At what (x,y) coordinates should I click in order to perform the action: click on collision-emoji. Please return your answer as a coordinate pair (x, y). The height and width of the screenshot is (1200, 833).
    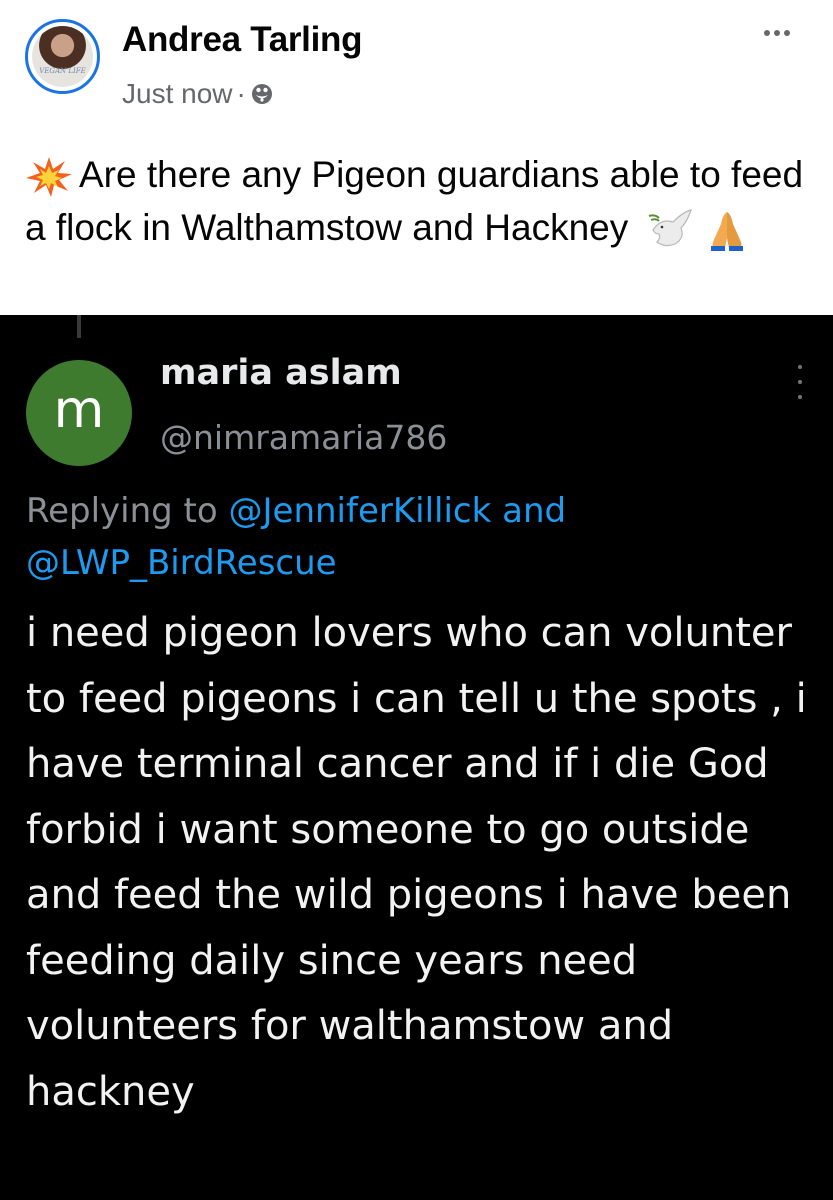
    Looking at the image, I should click on (49, 177).